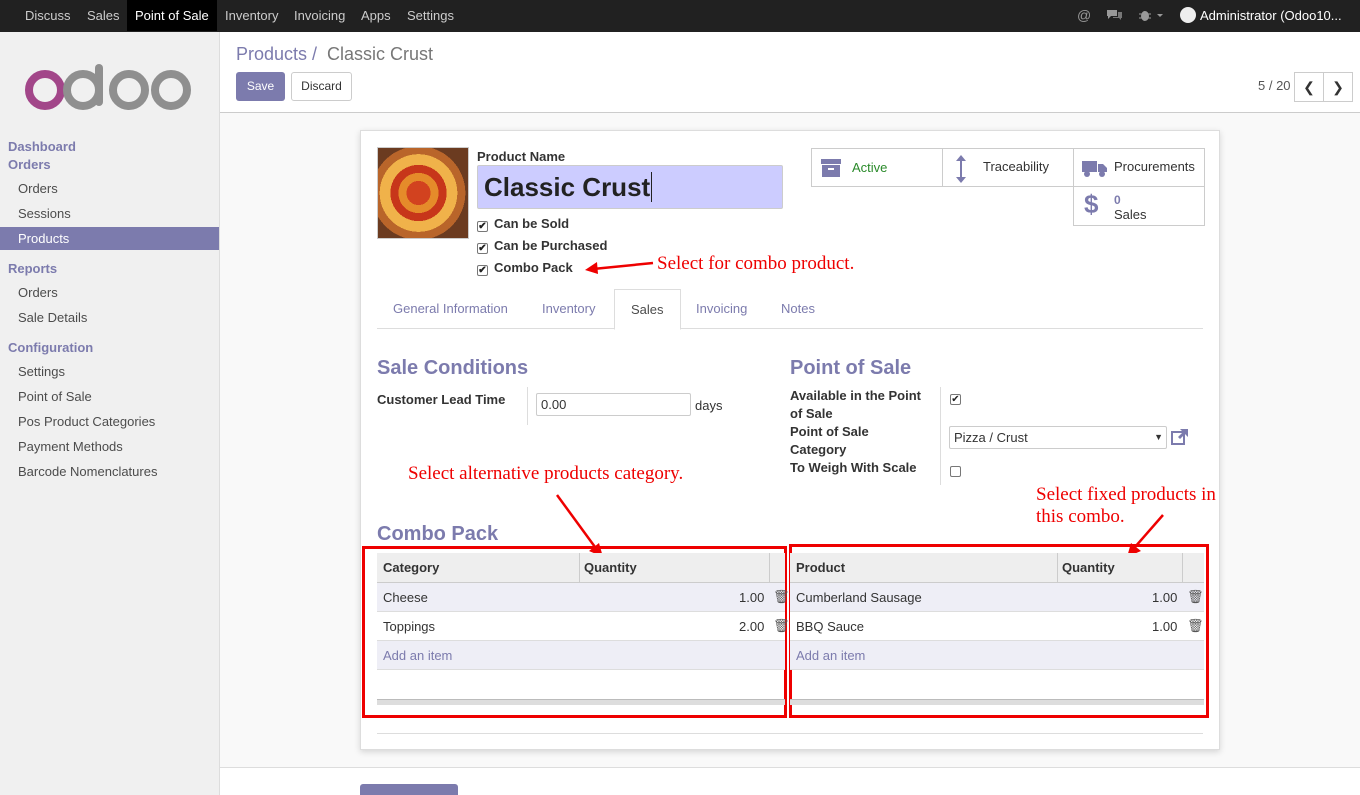 This screenshot has height=795, width=1360. I want to click on save-button: Save, so click(260, 86).